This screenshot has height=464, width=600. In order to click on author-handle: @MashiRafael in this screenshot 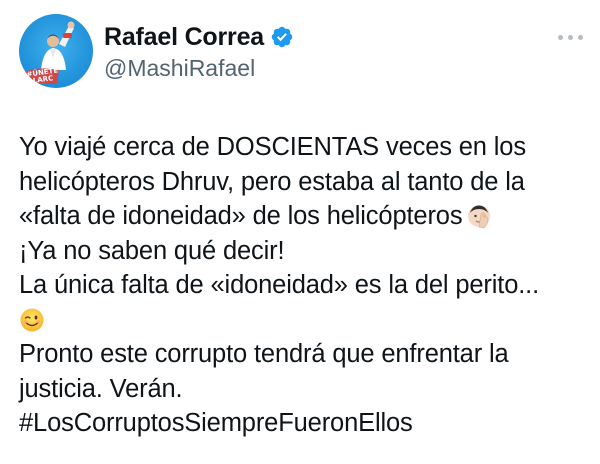, I will do `click(179, 68)`.